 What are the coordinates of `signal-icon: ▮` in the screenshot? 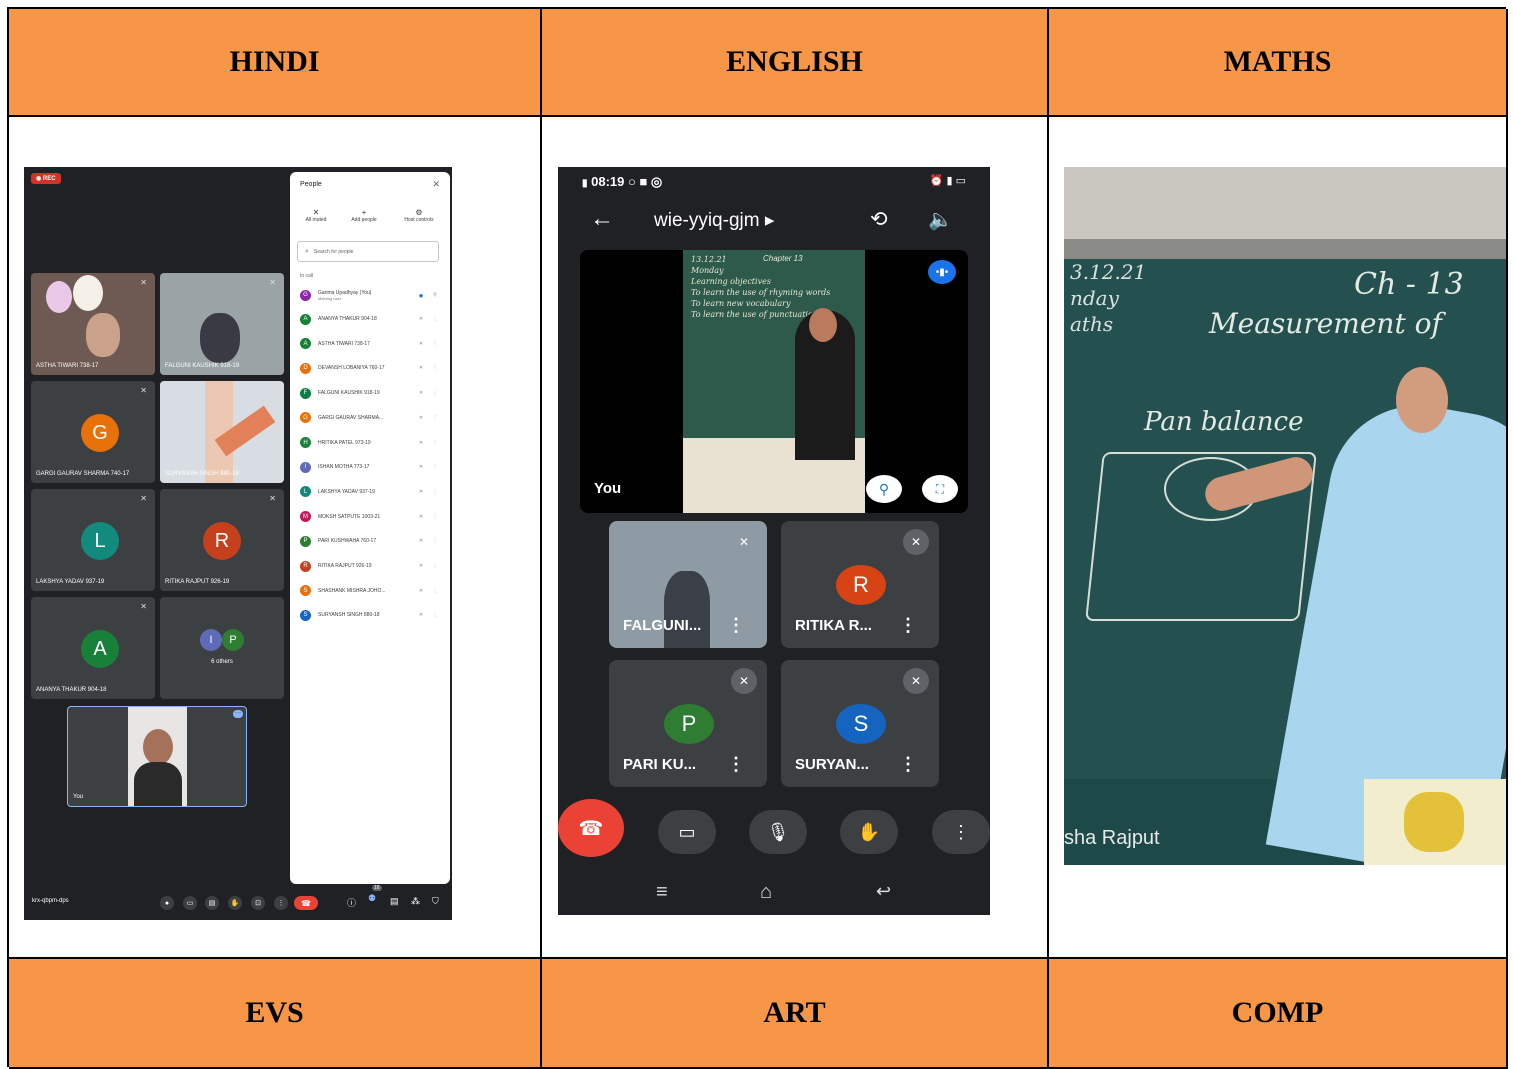 It's located at (585, 183).